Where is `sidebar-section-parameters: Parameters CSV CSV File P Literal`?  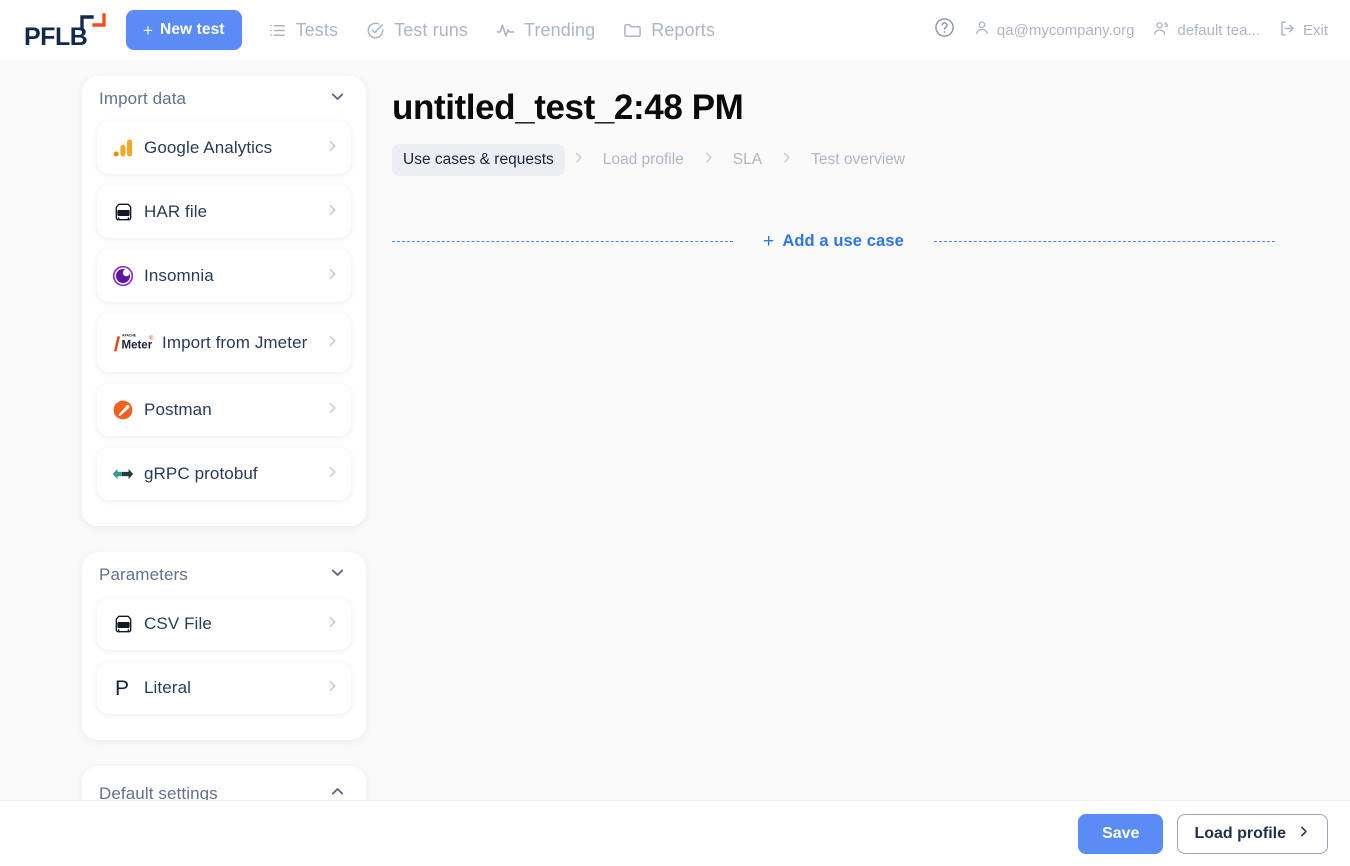
sidebar-section-parameters: Parameters CSV CSV File P Literal is located at coordinates (224, 646).